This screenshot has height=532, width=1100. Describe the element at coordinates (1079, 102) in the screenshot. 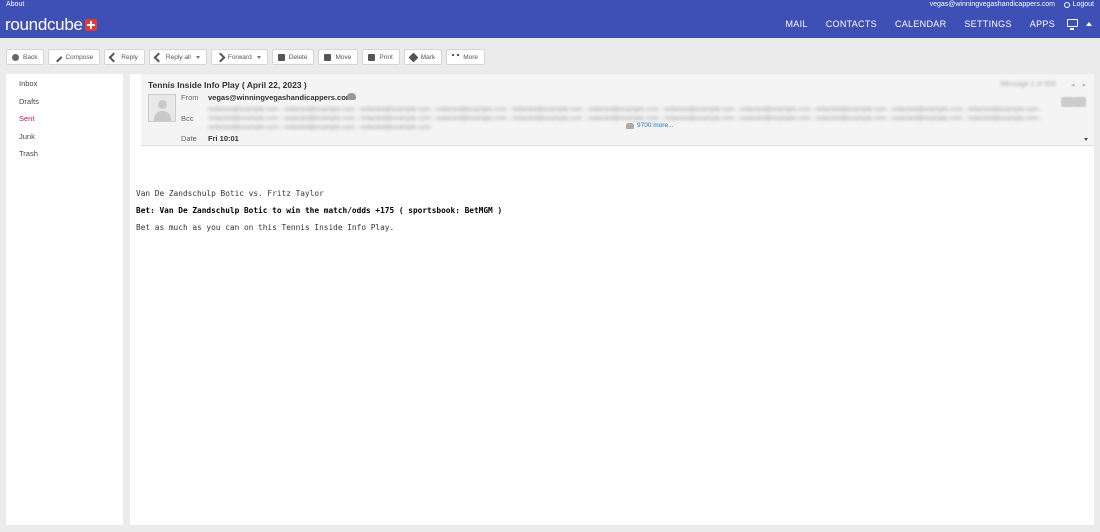

I see `header-options-button` at that location.